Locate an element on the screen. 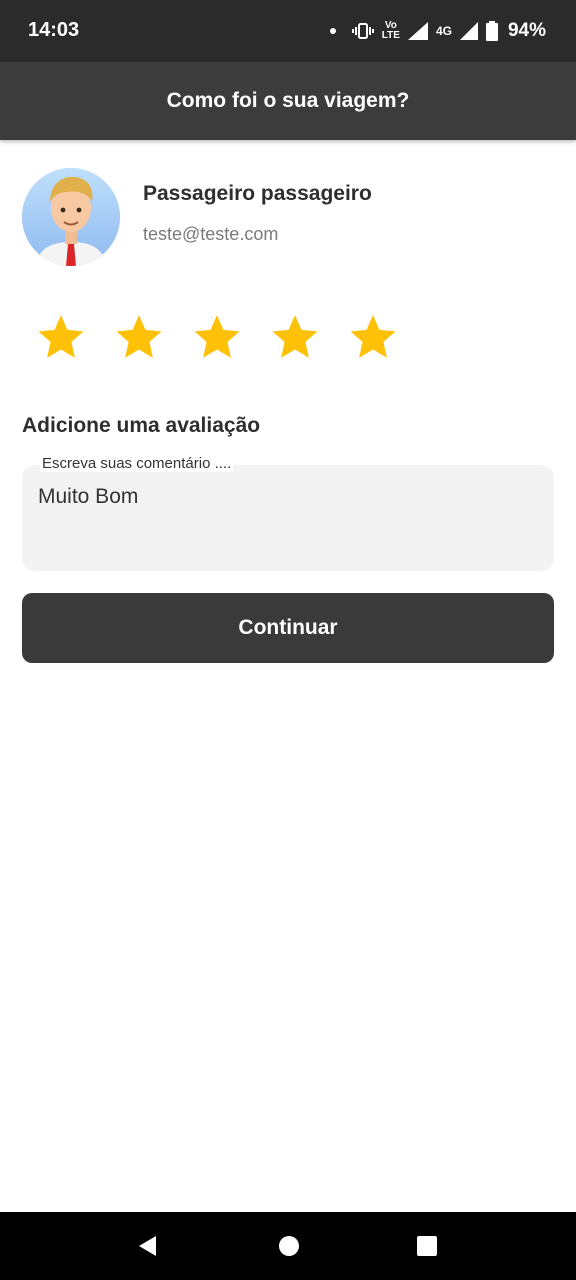 The image size is (576, 1280). network-type: 4G is located at coordinates (443, 31).